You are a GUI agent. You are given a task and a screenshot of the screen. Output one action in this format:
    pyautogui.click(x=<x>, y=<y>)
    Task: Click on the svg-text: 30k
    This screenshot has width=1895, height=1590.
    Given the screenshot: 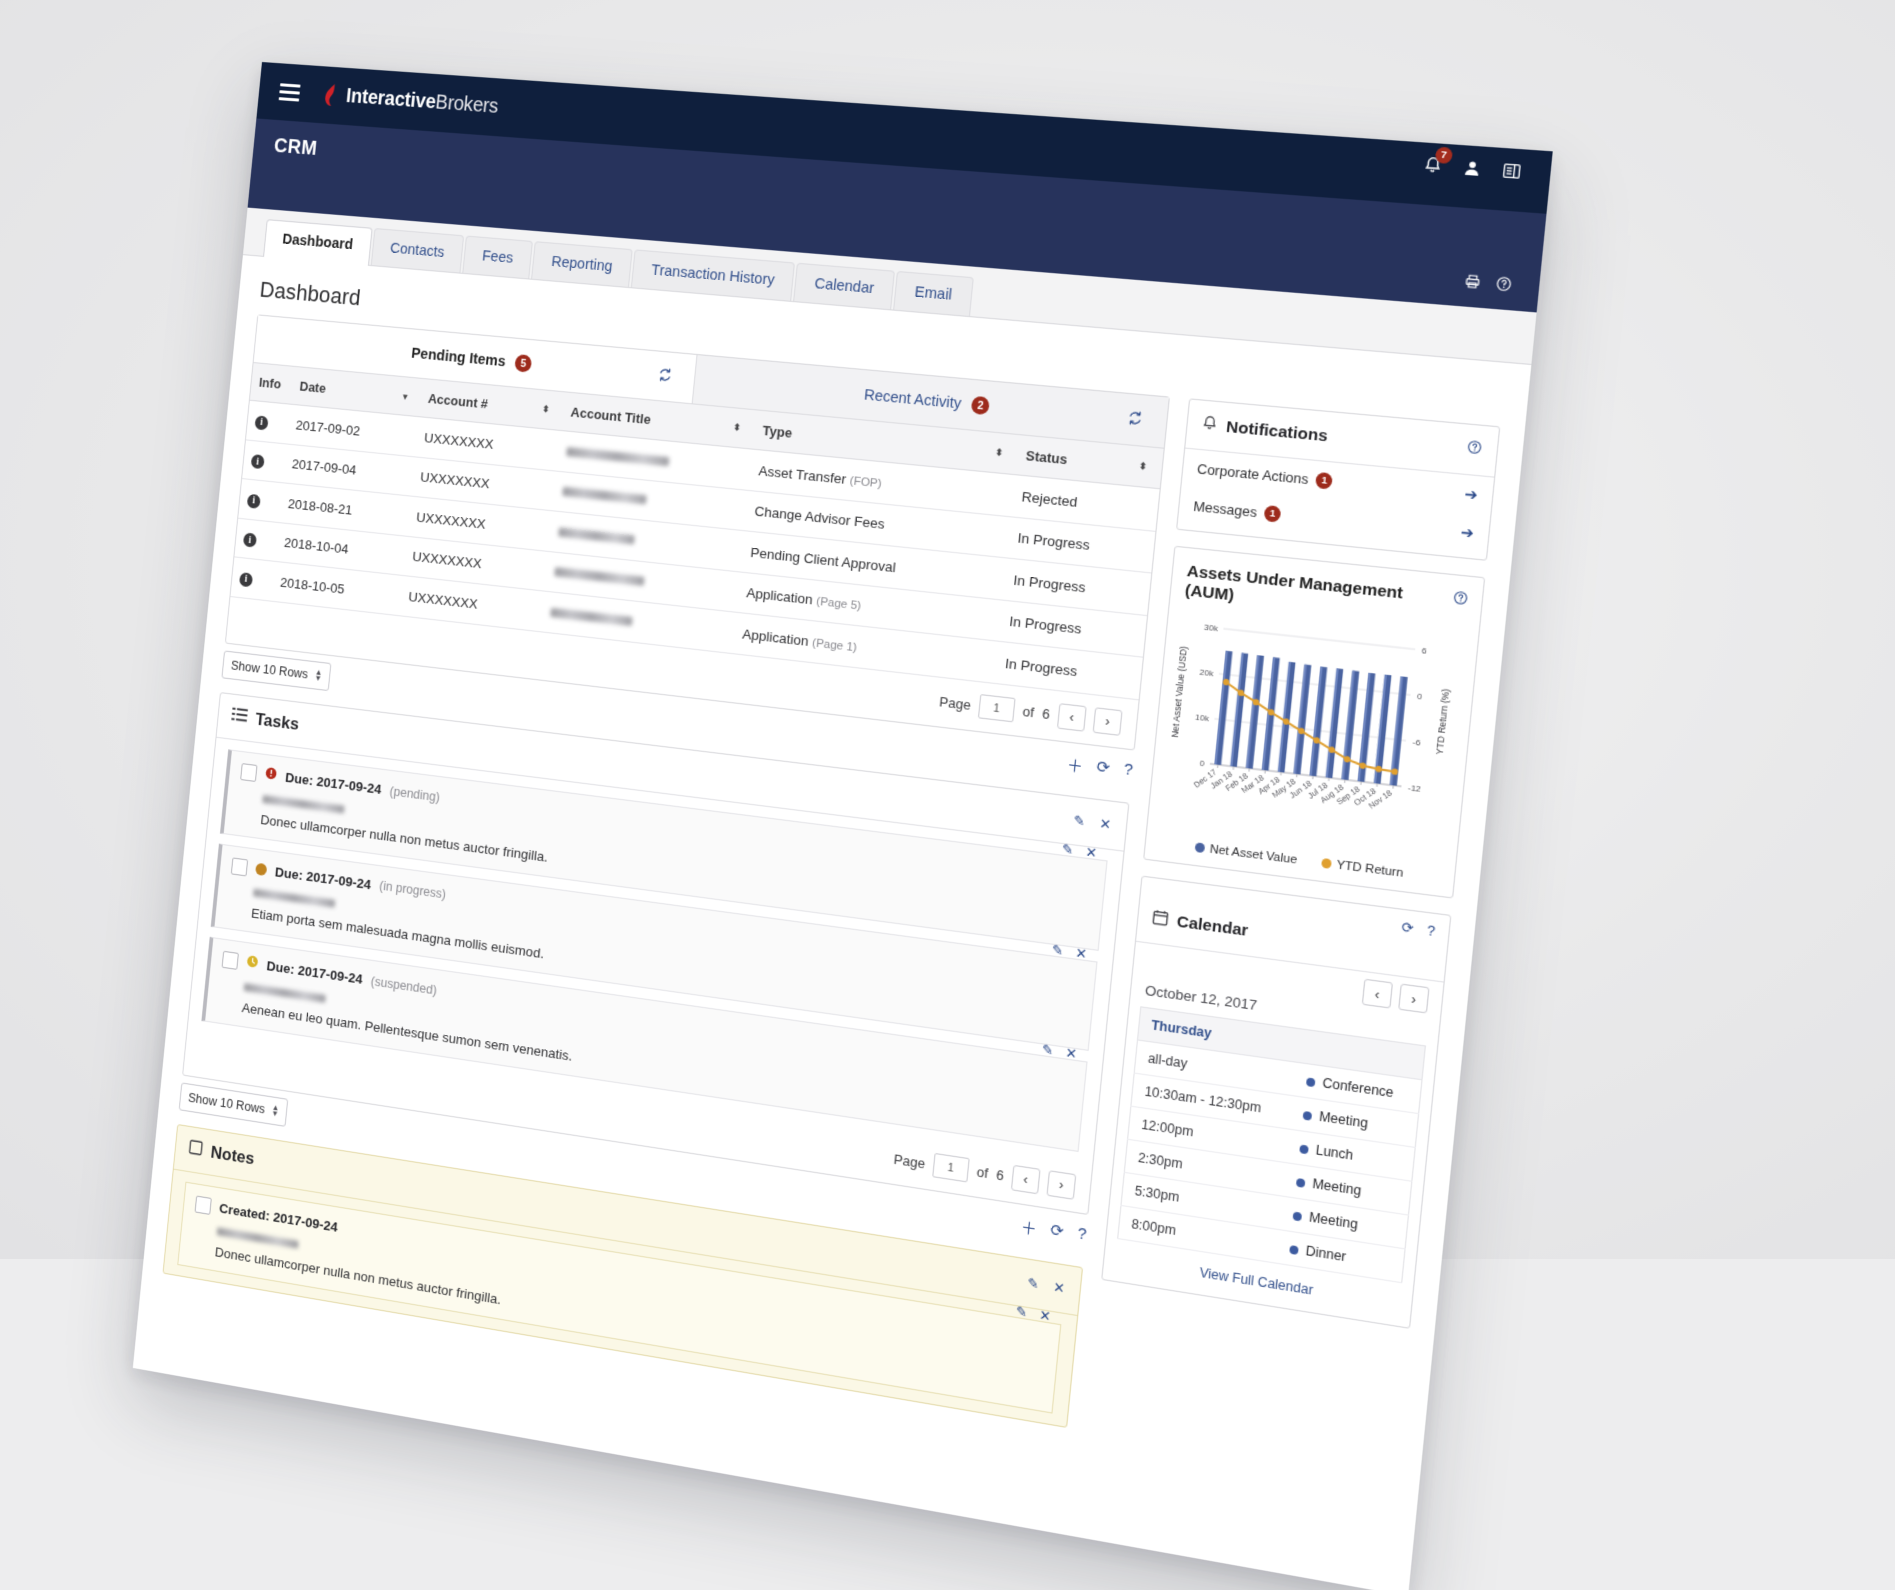 What is the action you would take?
    pyautogui.click(x=1211, y=628)
    